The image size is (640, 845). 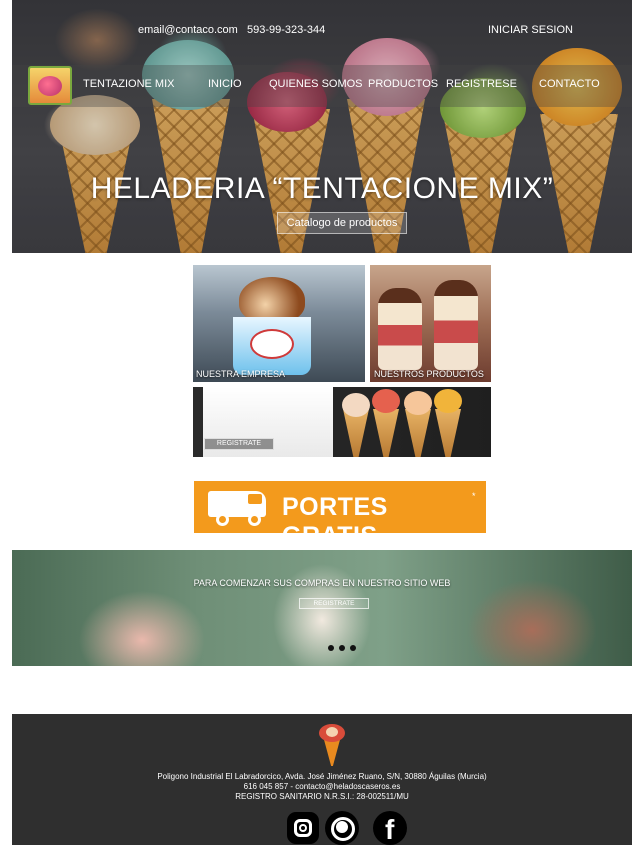 I want to click on cup-brand-label, so click(x=272, y=344).